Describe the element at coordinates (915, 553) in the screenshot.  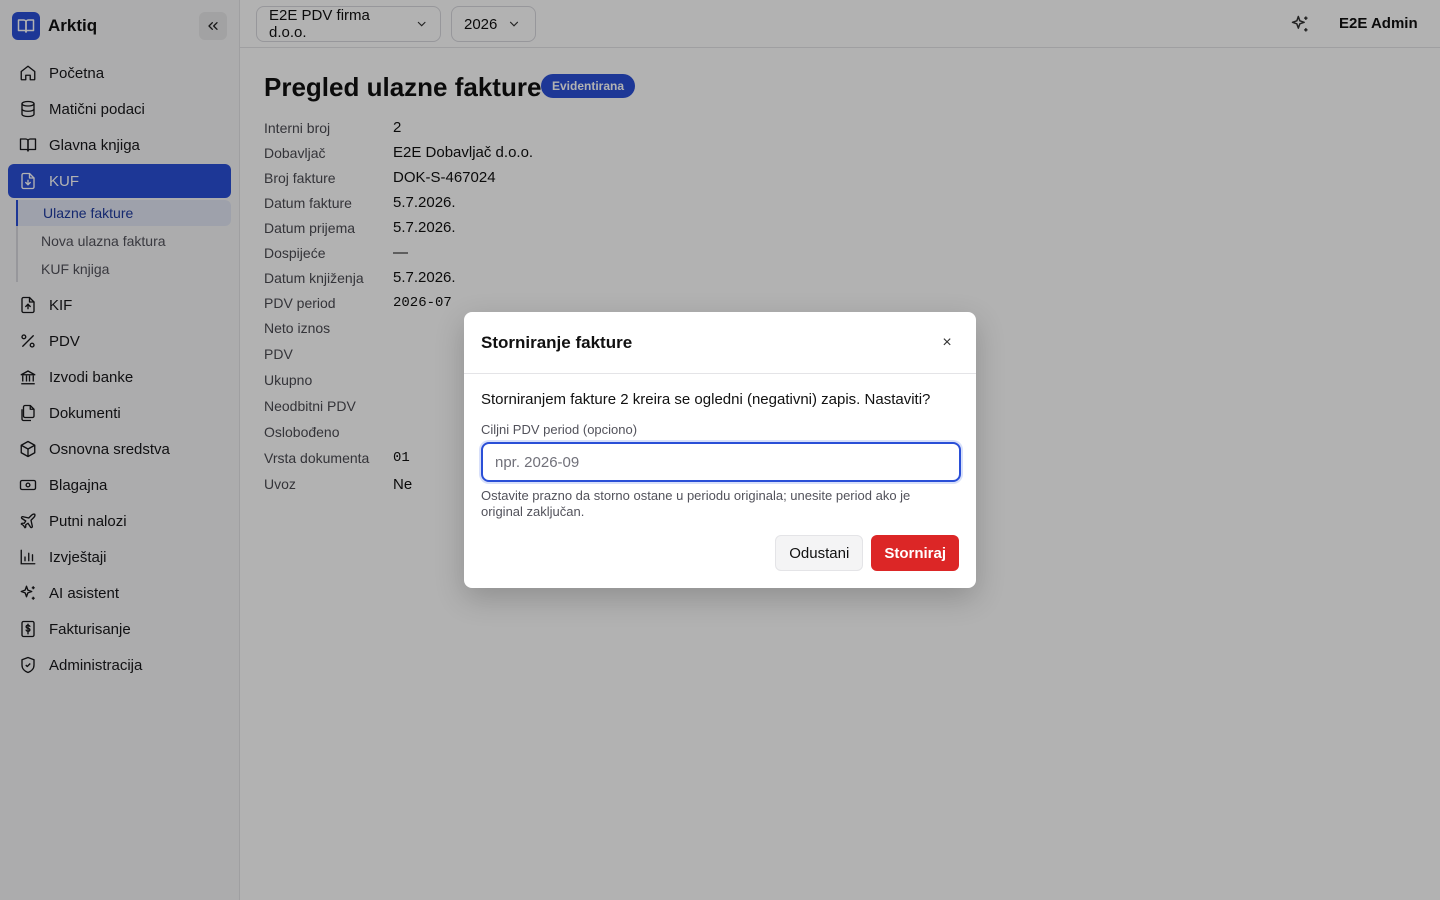
I see `storno-button: Storniraj` at that location.